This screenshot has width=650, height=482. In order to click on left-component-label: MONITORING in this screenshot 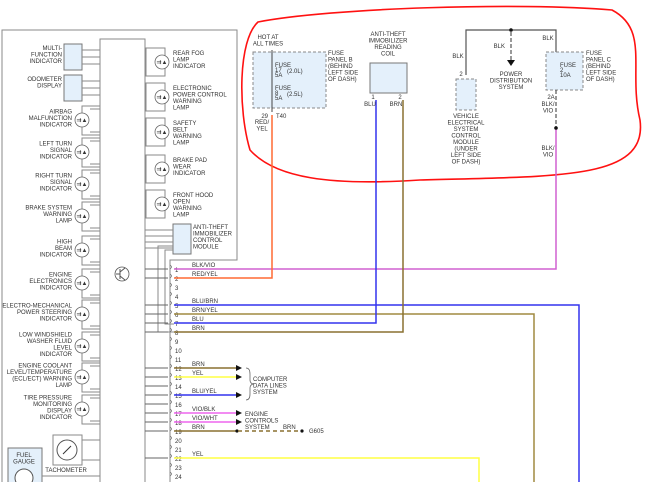, I will do `click(52, 405)`.